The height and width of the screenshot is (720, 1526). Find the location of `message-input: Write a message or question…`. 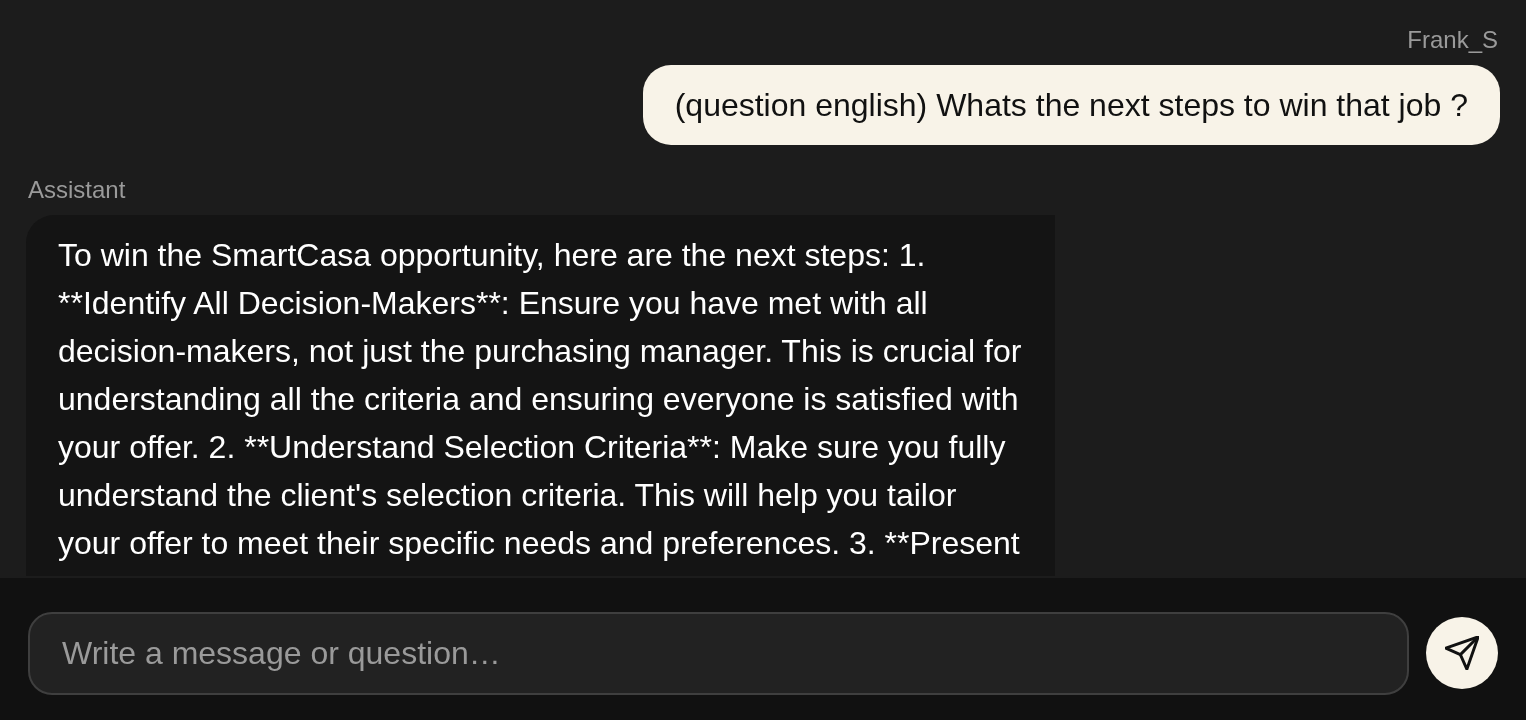

message-input: Write a message or question… is located at coordinates (718, 653).